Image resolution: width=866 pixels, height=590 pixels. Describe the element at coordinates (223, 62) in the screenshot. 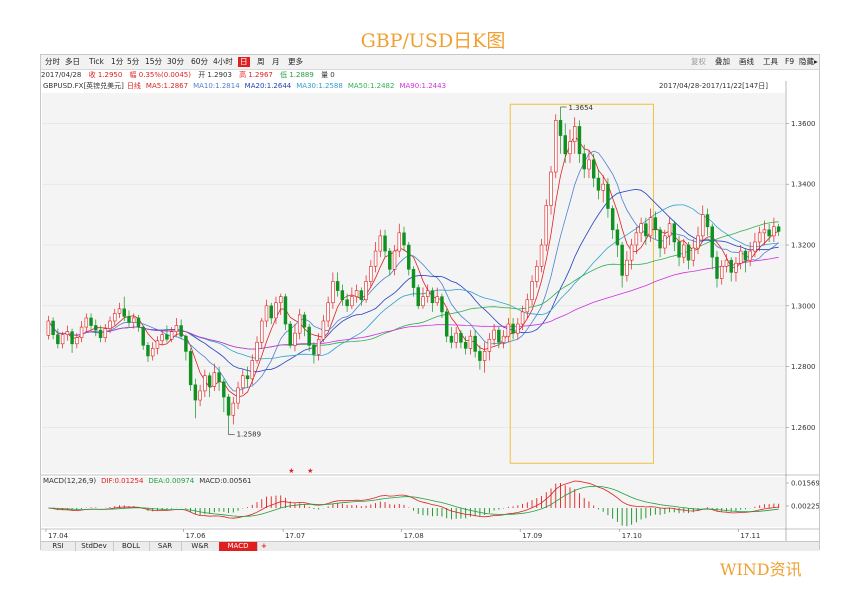

I see `period-tab-8: 4小时` at that location.